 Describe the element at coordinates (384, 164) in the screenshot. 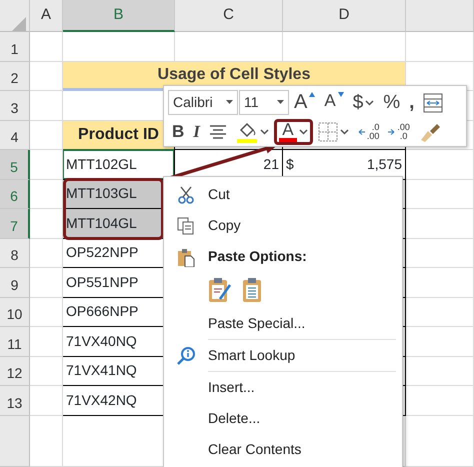

I see `table-cell-text: 1,575` at that location.